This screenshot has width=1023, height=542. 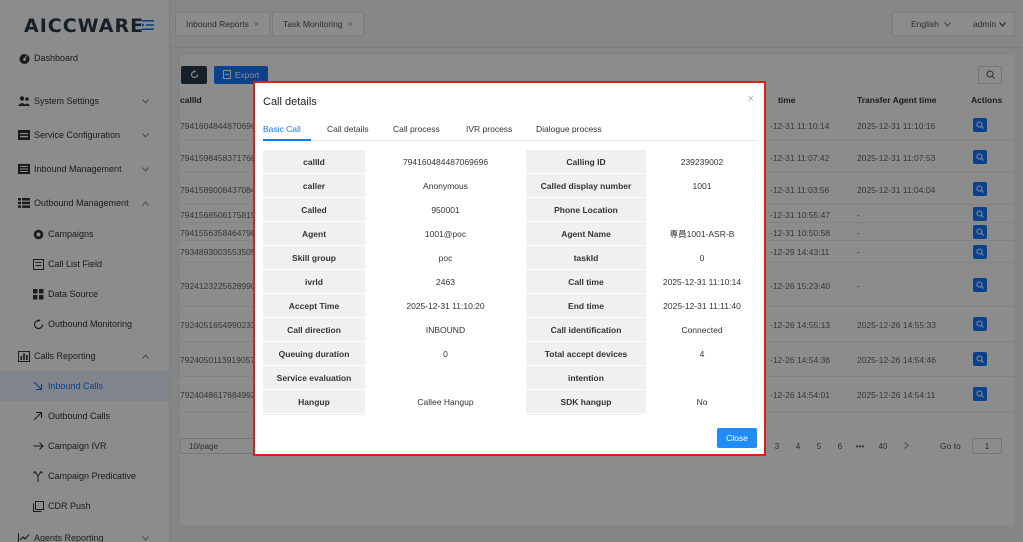 I want to click on details-value: 2025-12-31 11:11:40, so click(x=702, y=305).